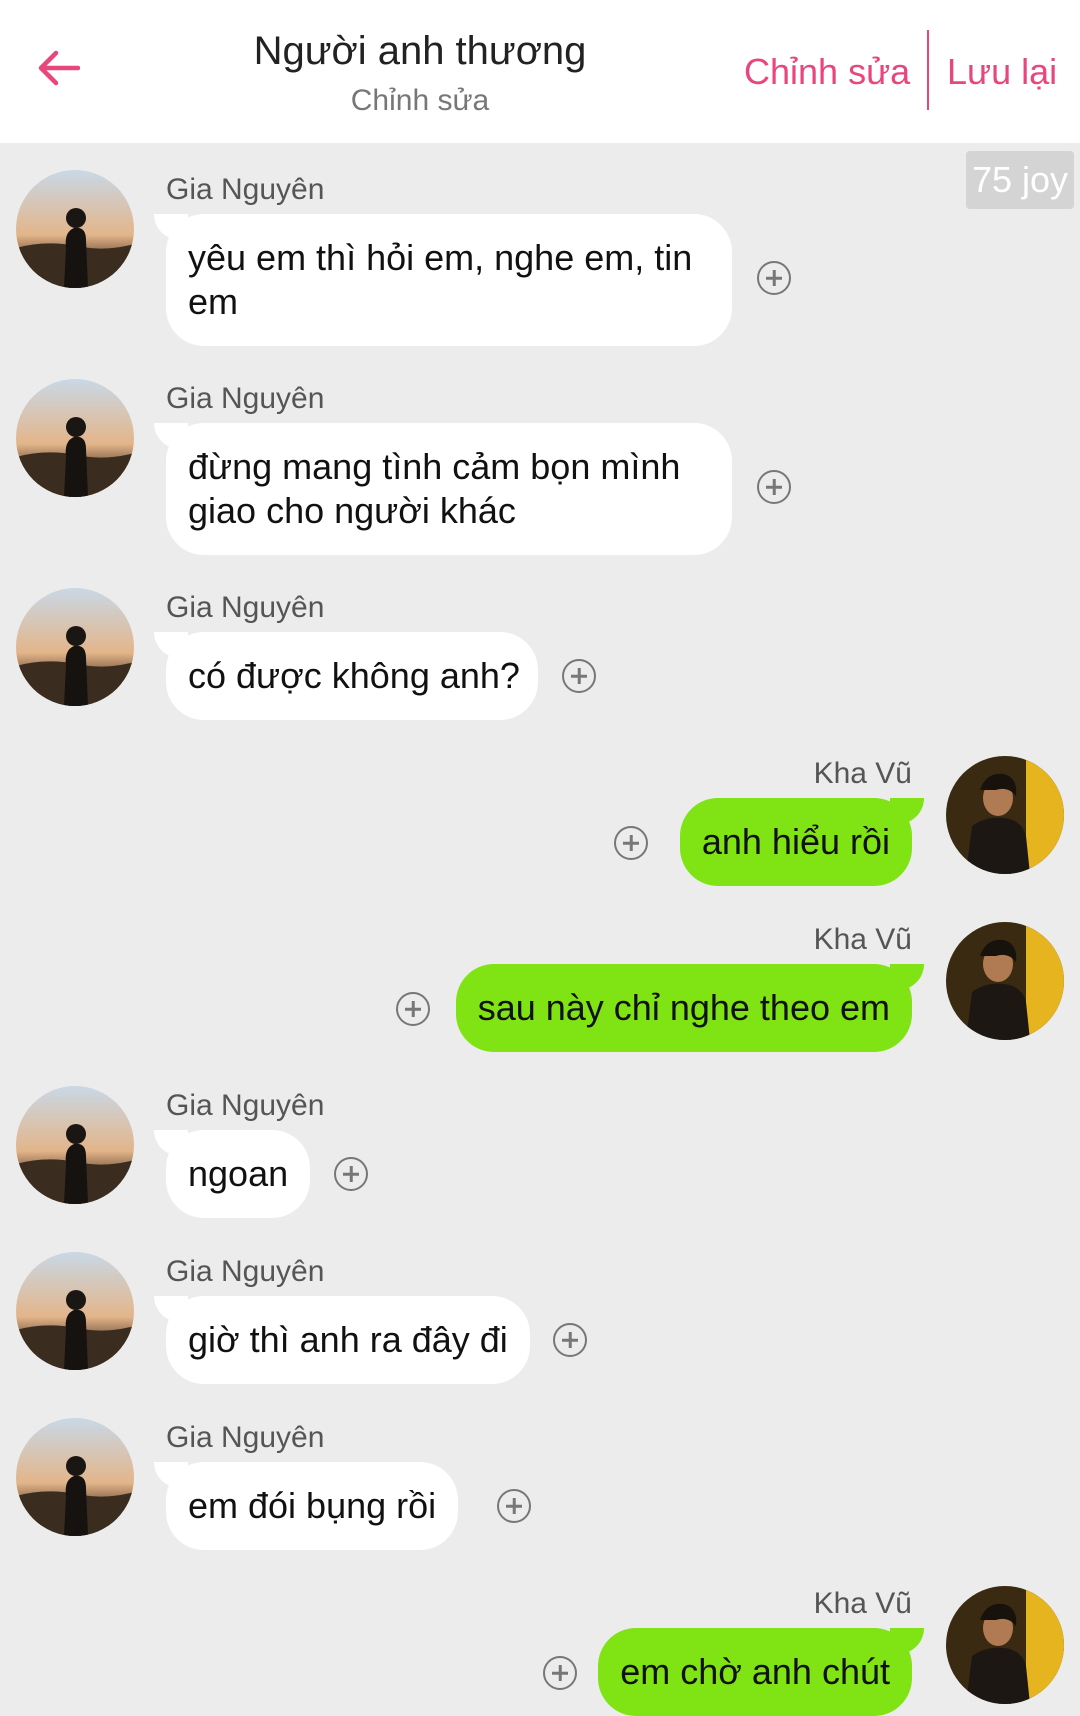 This screenshot has width=1080, height=1716. I want to click on page-subtitle: Chỉnh sửa, so click(420, 100).